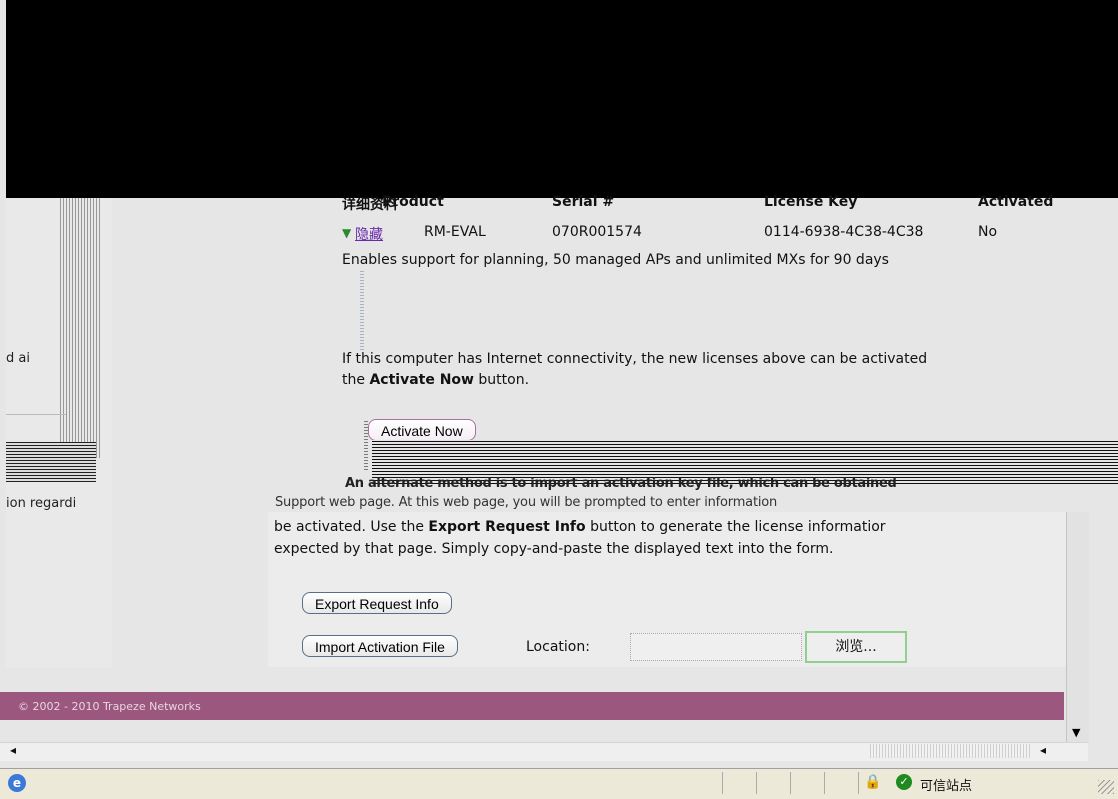 The width and height of the screenshot is (1118, 799). I want to click on ie-page-icon: e, so click(17, 783).